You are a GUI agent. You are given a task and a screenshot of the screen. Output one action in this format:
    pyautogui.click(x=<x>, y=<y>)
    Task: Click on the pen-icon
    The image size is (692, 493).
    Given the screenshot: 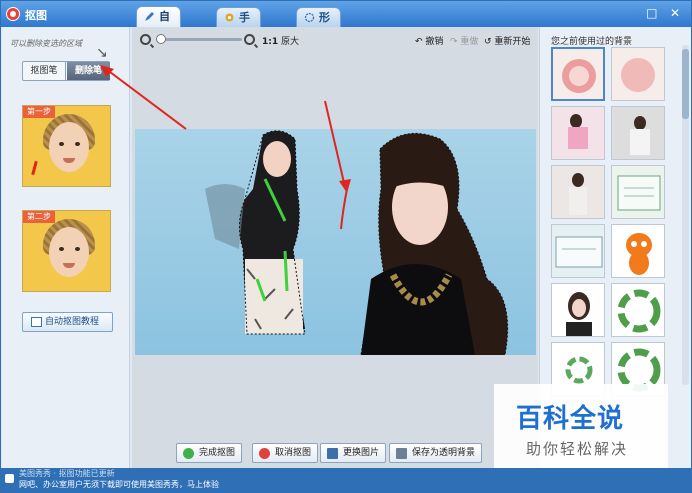 What is the action you would take?
    pyautogui.click(x=149, y=16)
    